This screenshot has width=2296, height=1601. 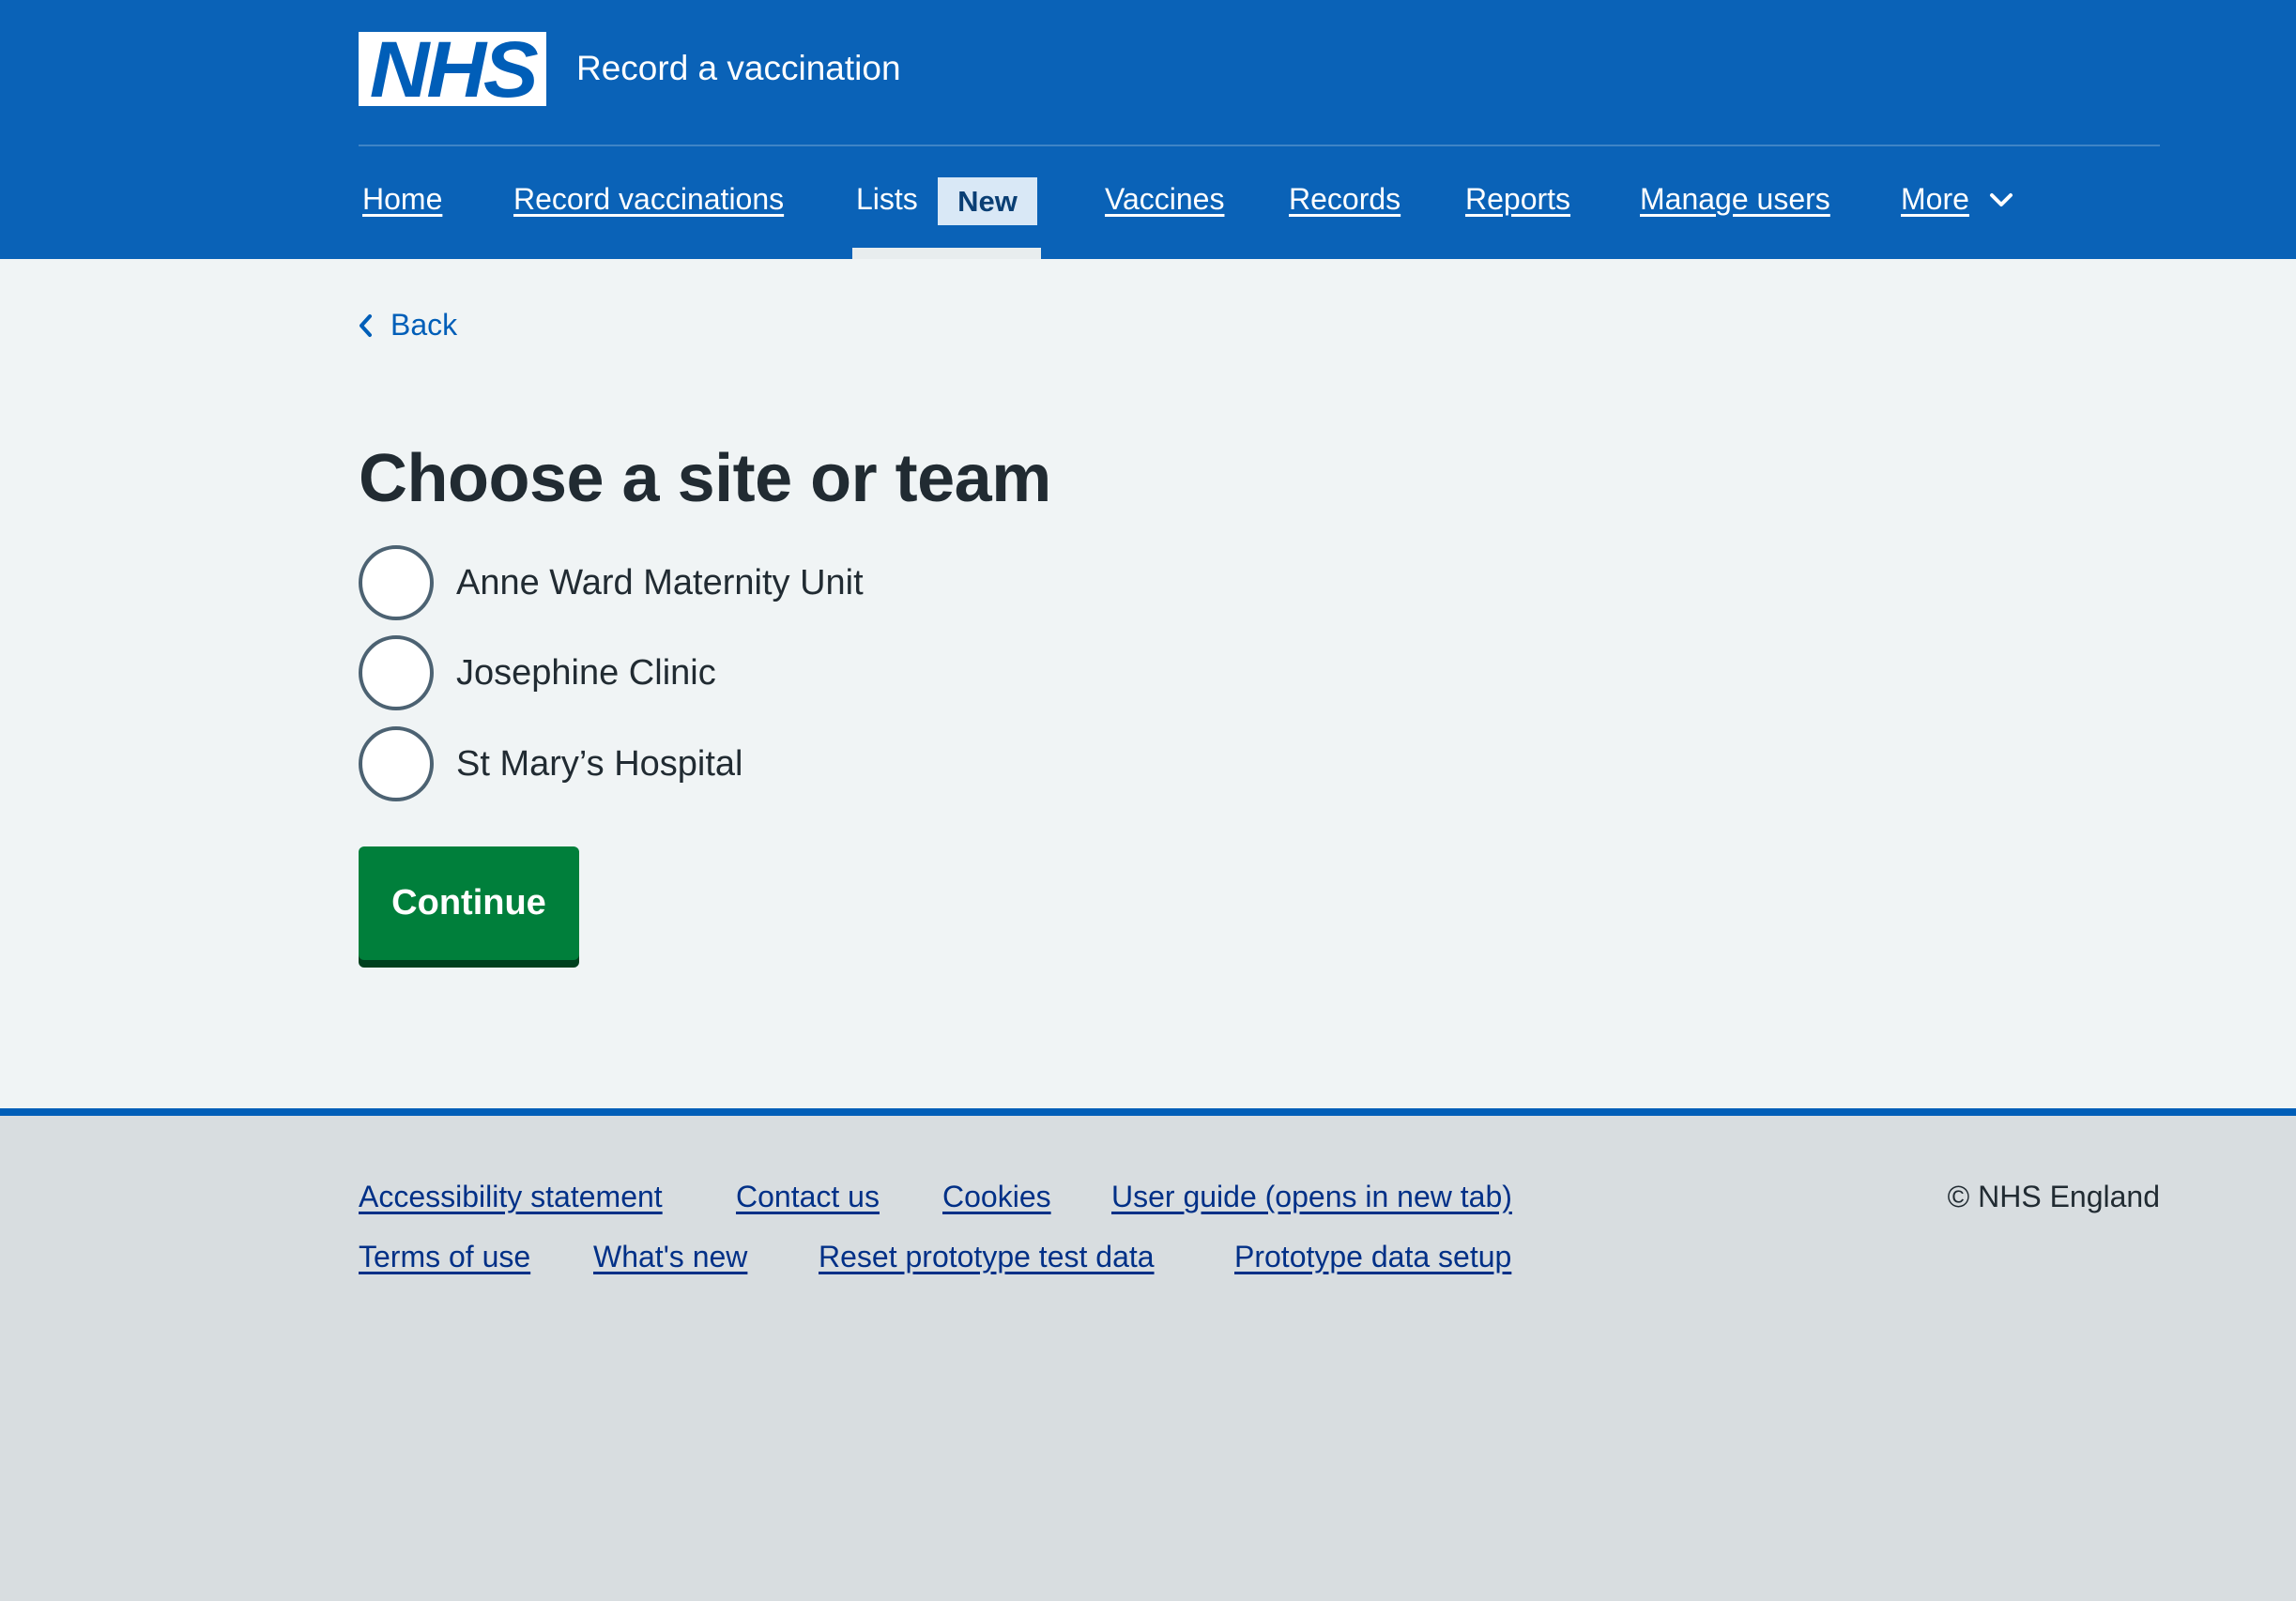 I want to click on footer-link-data-setup: Prototype data setup, so click(x=1372, y=1256).